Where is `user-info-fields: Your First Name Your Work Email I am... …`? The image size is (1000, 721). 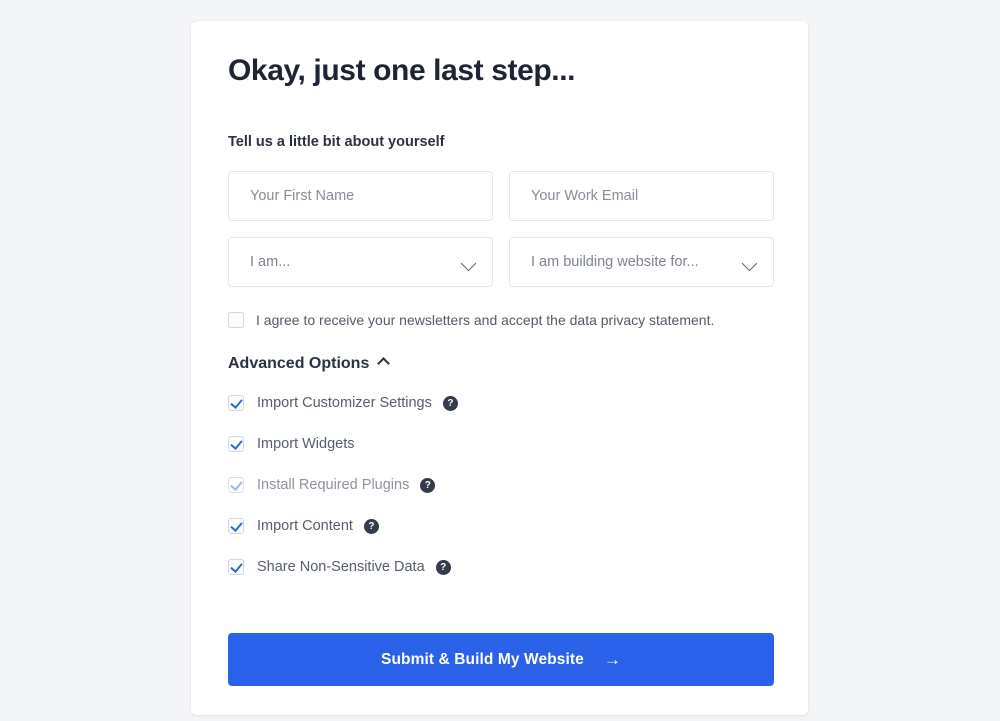 user-info-fields: Your First Name Your Work Email I am... … is located at coordinates (501, 219).